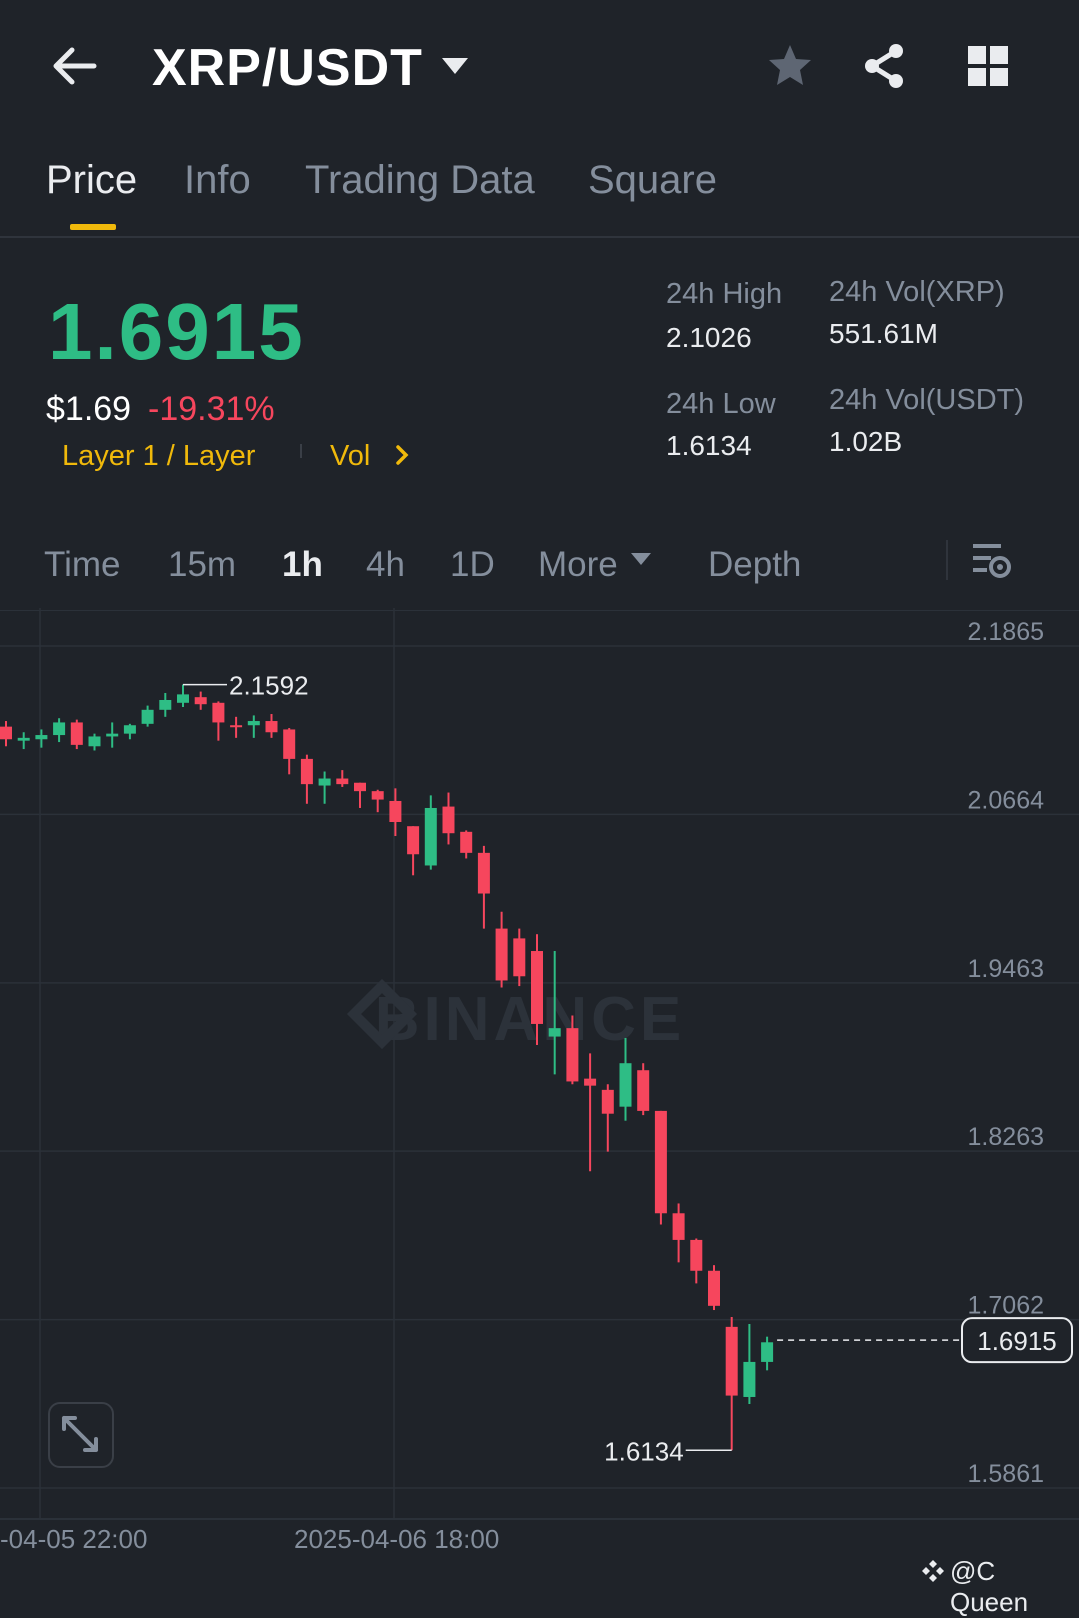  Describe the element at coordinates (709, 337) in the screenshot. I see `high-value: 2.1026` at that location.